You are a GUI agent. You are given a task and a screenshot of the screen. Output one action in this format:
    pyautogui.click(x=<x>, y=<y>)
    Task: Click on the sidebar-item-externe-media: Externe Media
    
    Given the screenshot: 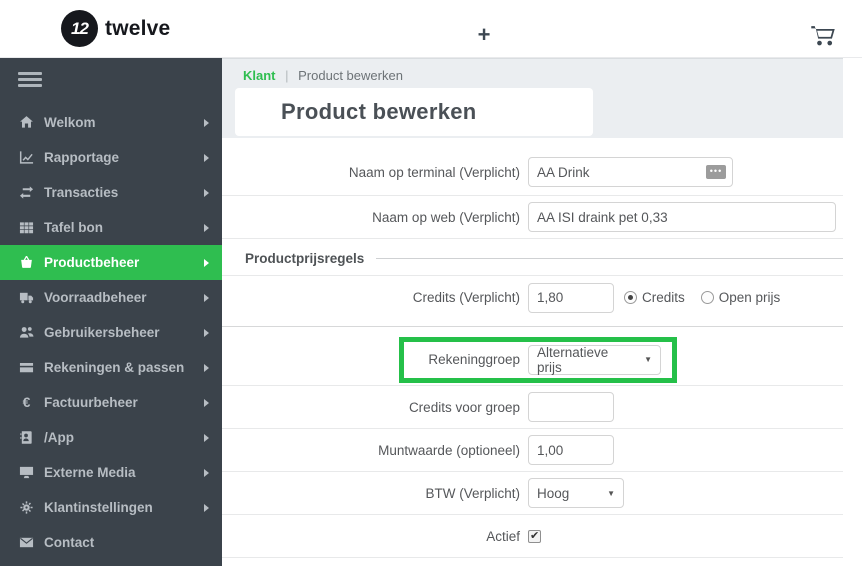 What is the action you would take?
    pyautogui.click(x=111, y=472)
    